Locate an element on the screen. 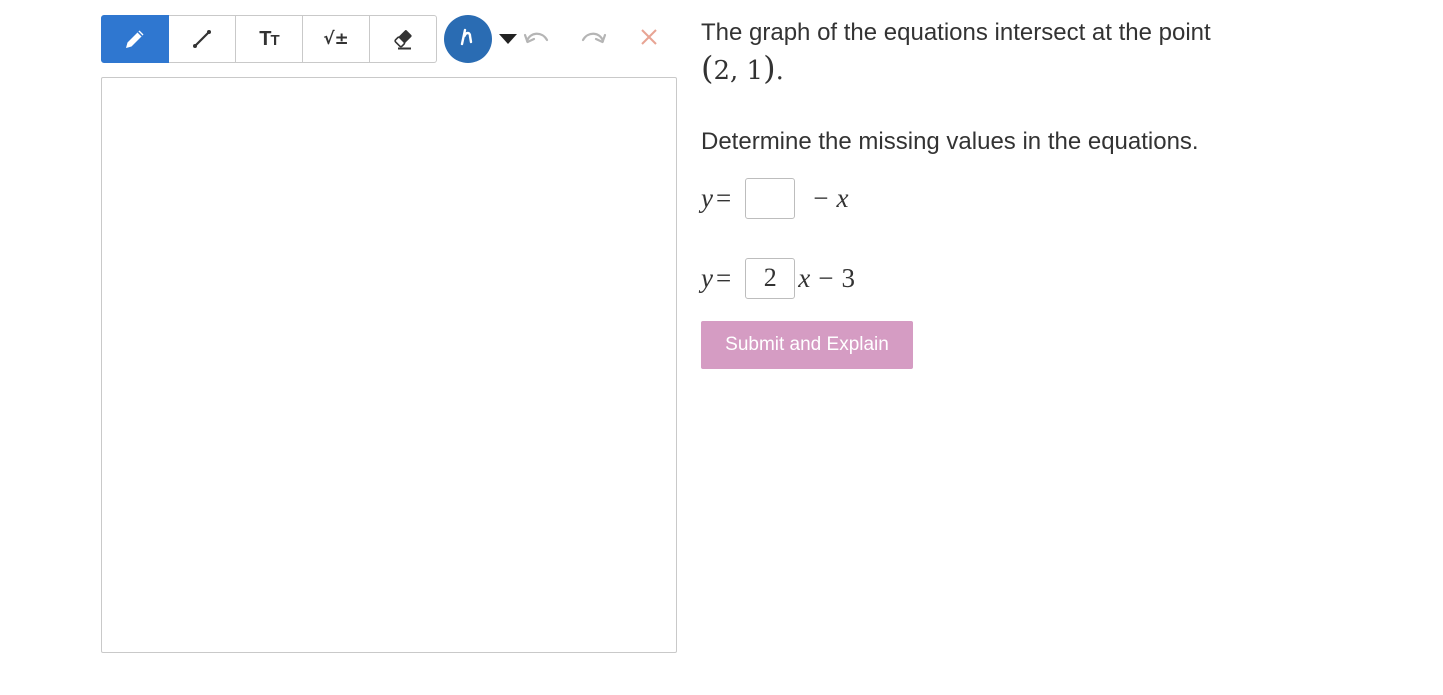 Image resolution: width=1443 pixels, height=695 pixels. equation-2-var: x is located at coordinates (804, 277).